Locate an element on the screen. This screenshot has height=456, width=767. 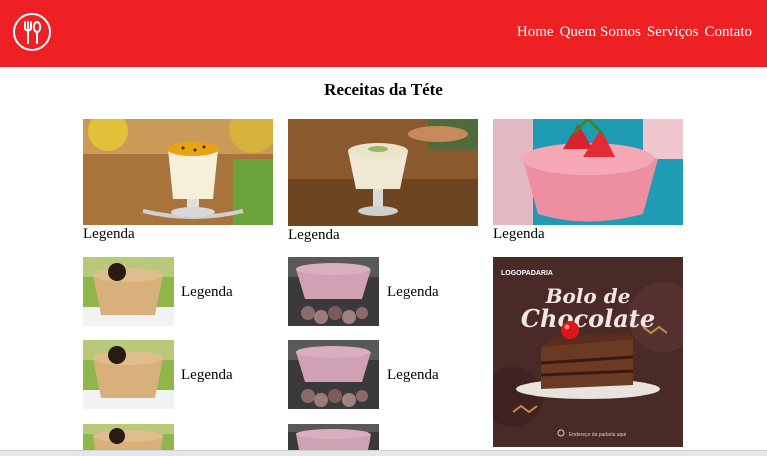
caption-5: Legenda is located at coordinates (413, 292).